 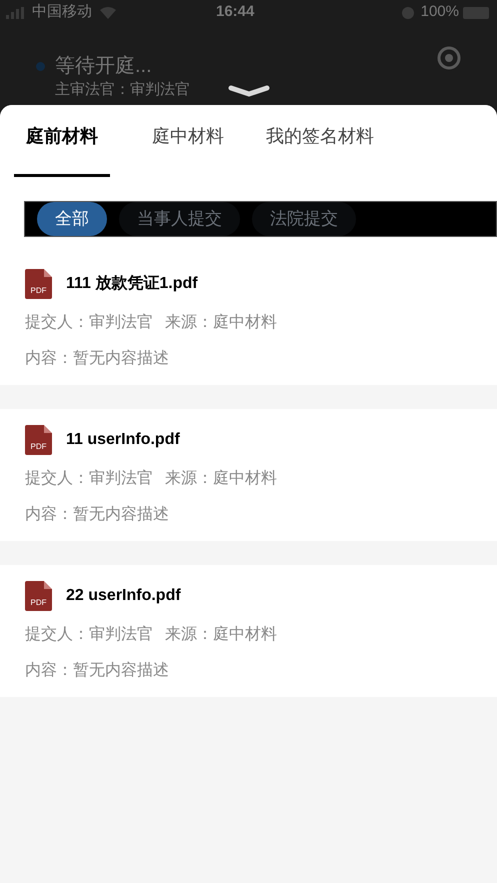 What do you see at coordinates (132, 284) in the screenshot?
I see `file-name: 111 放款凭证1.pdf` at bounding box center [132, 284].